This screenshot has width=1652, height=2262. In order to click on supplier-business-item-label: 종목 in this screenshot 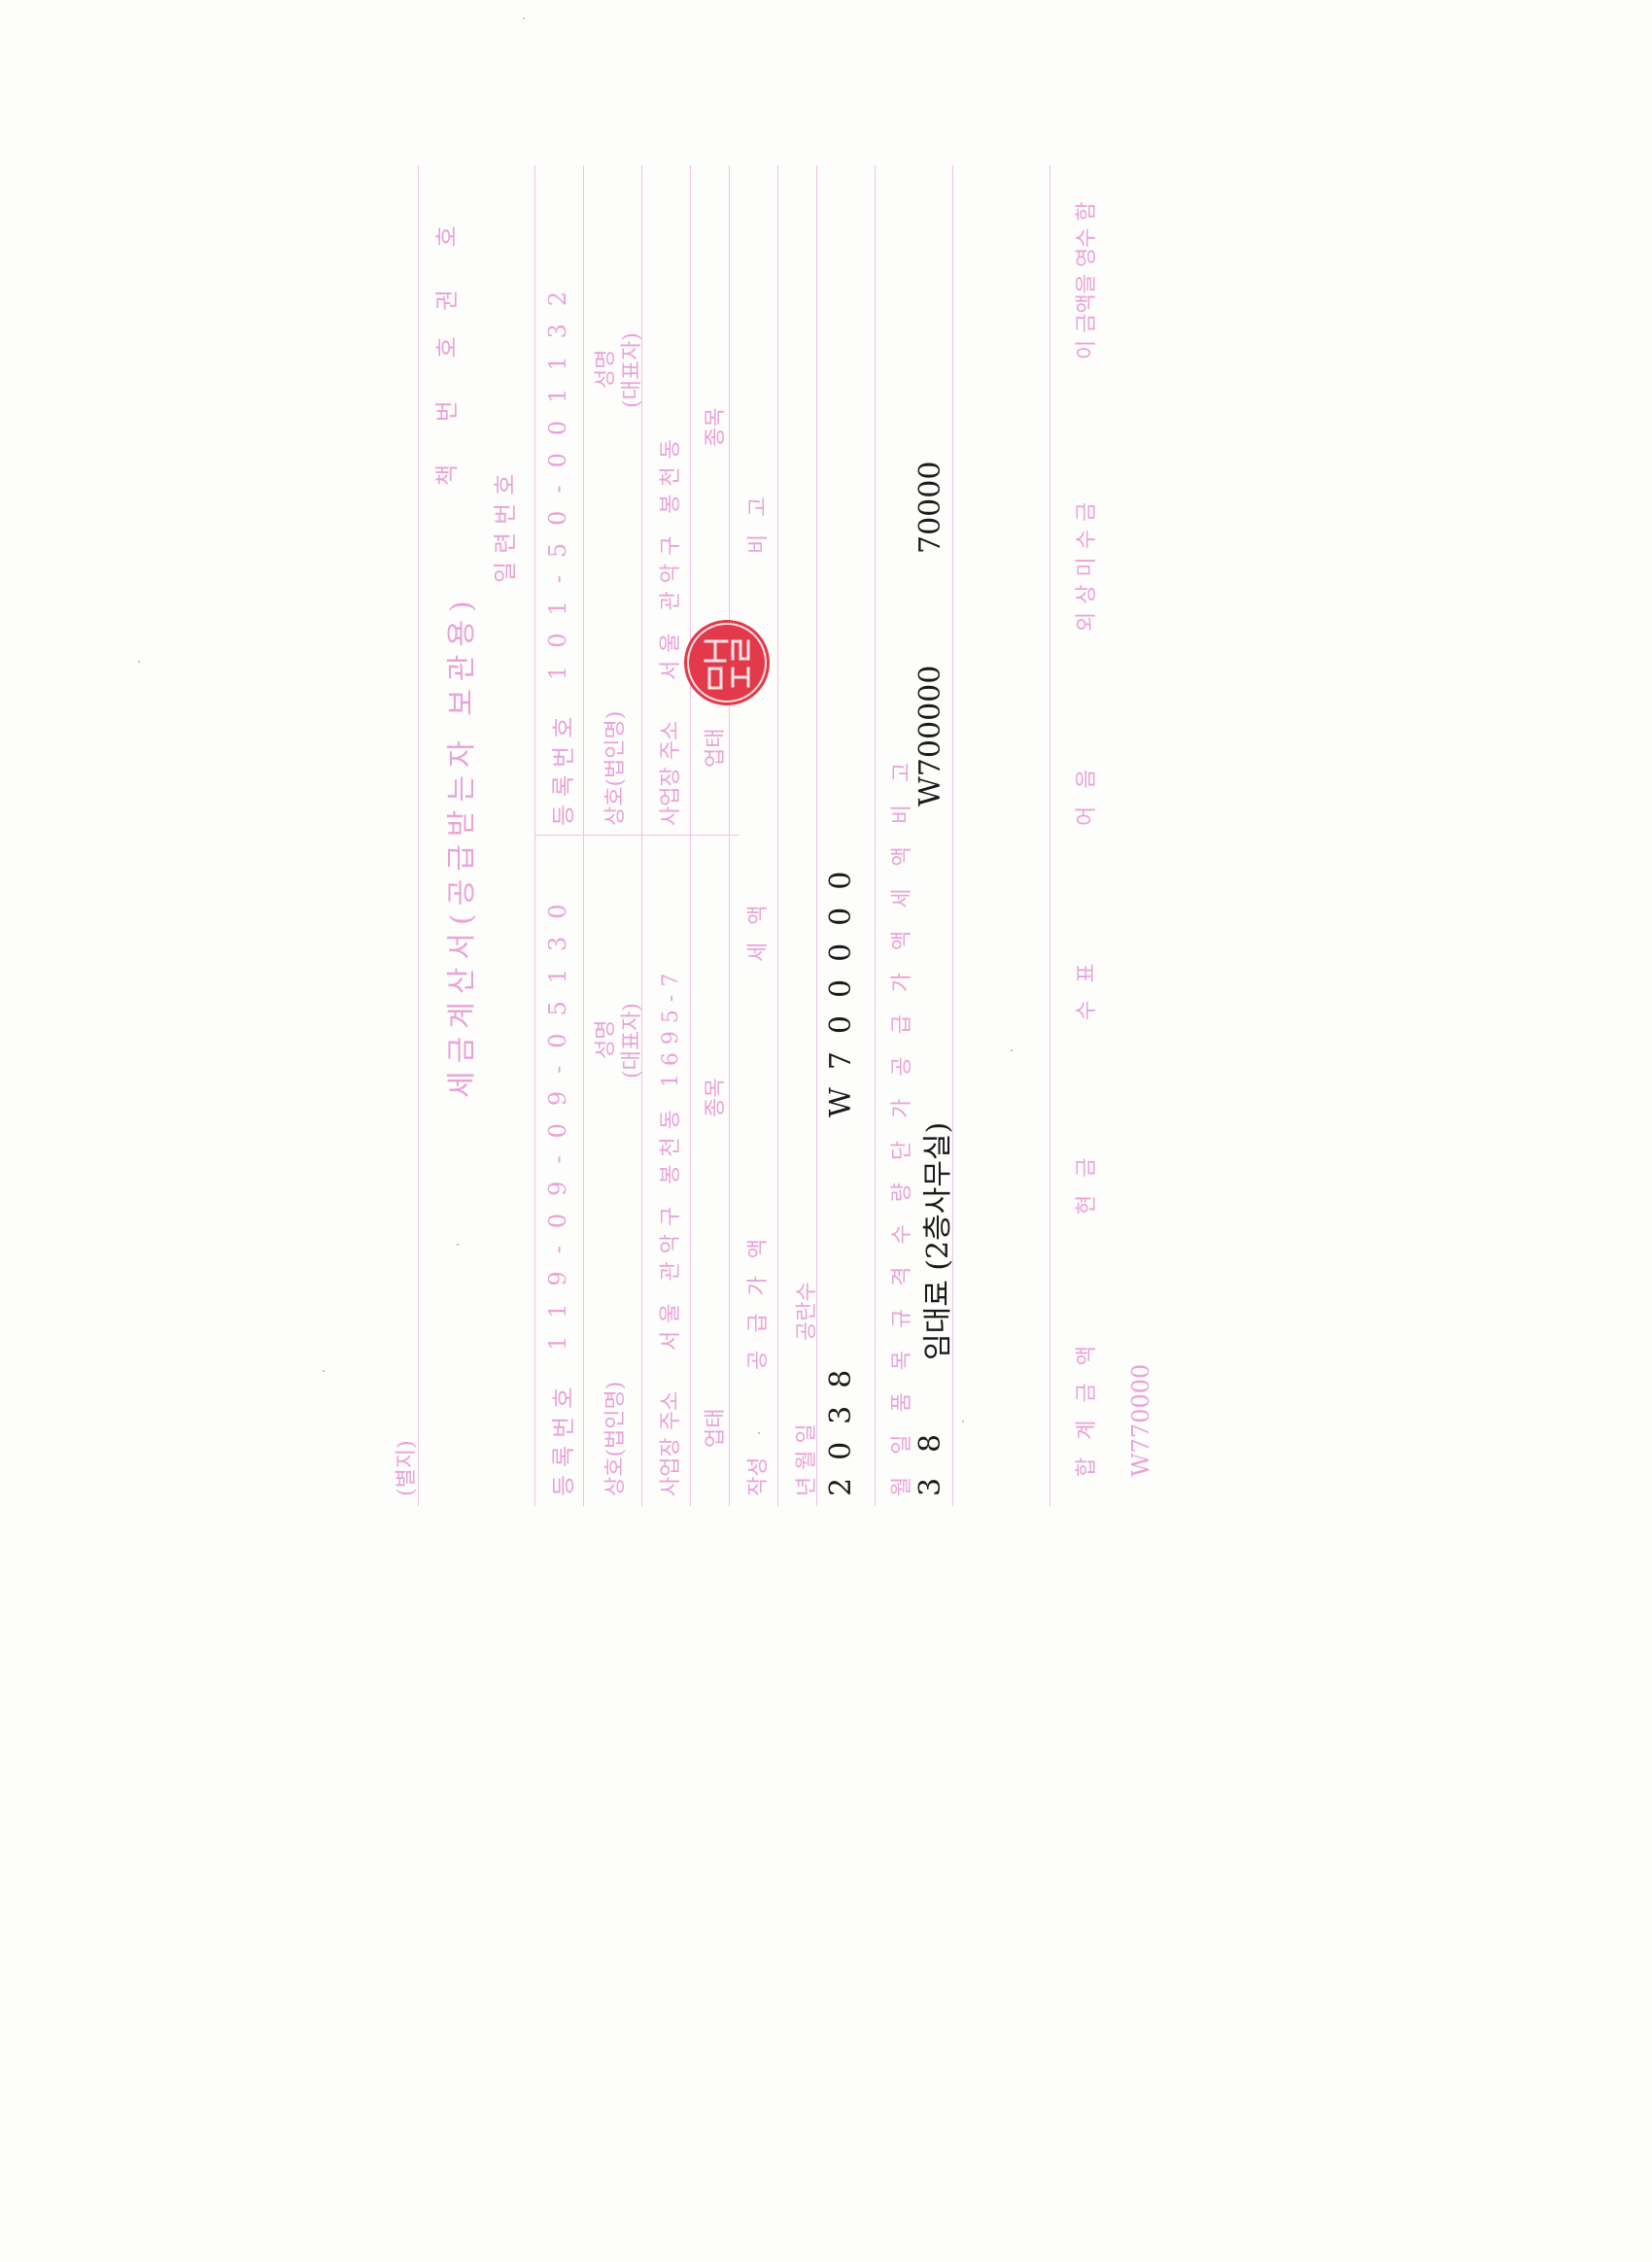, I will do `click(716, 1097)`.